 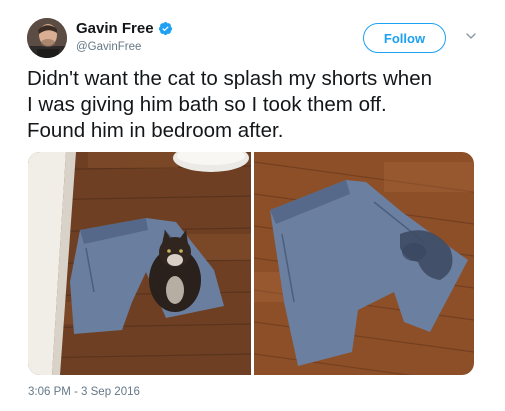 What do you see at coordinates (108, 47) in the screenshot?
I see `author-handle: @GavinFree` at bounding box center [108, 47].